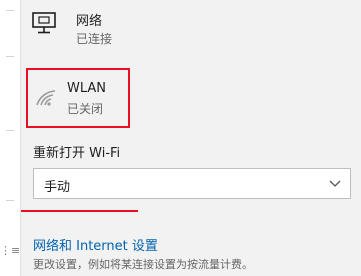 This screenshot has height=276, width=361. What do you see at coordinates (79, 211) in the screenshot?
I see `highlight-underline` at bounding box center [79, 211].